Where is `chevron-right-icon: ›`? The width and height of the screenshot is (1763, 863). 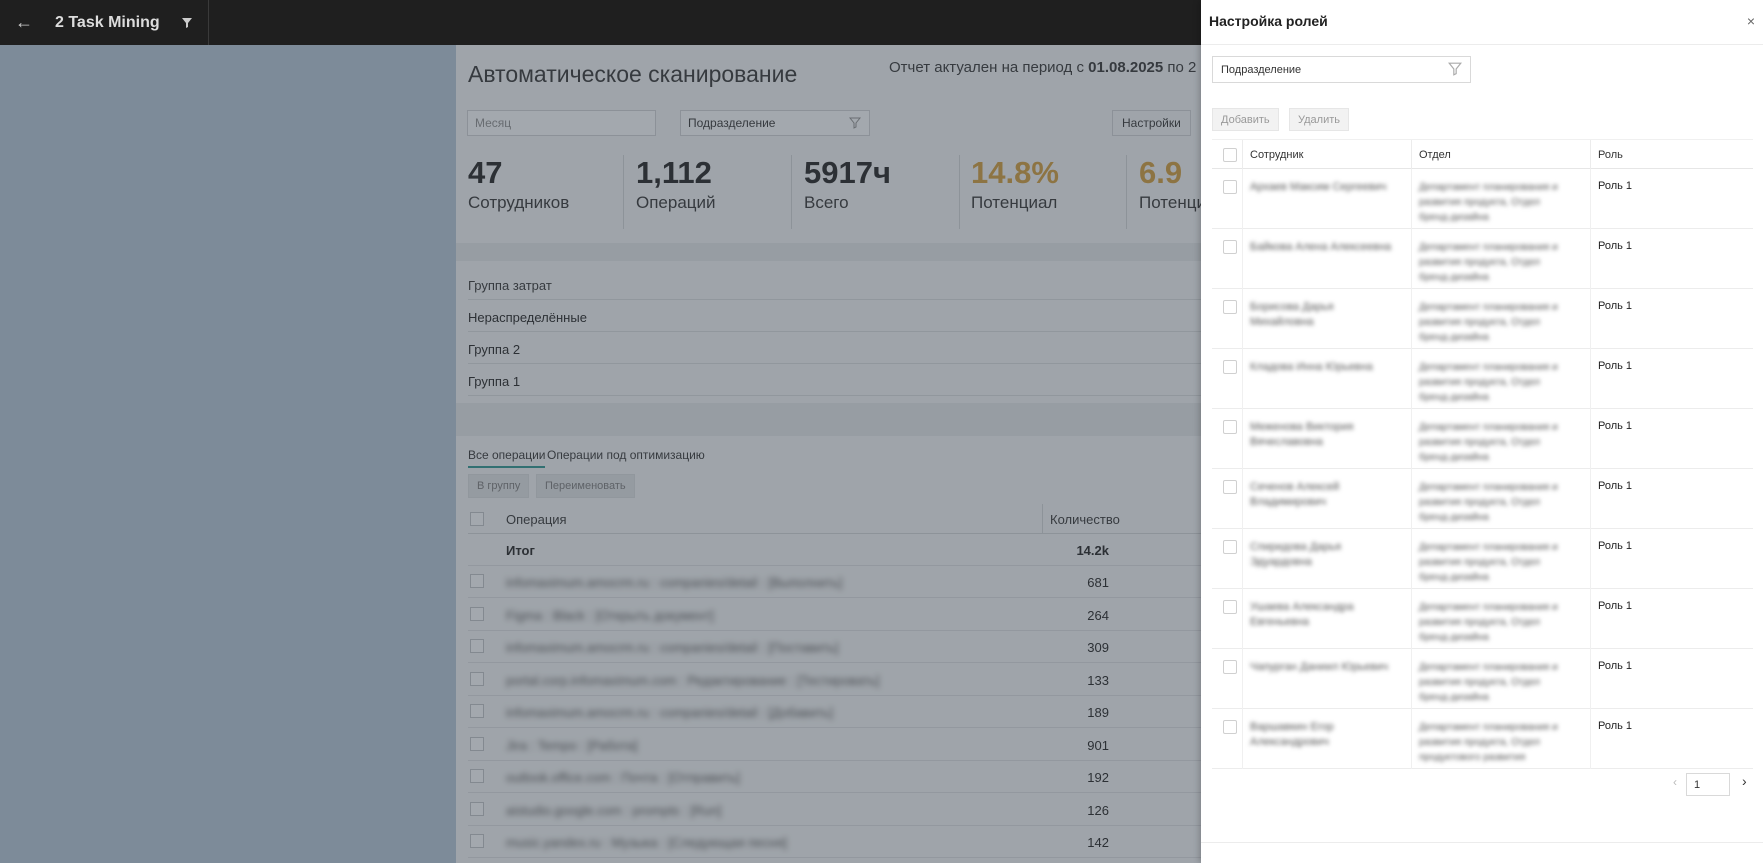 chevron-right-icon: › is located at coordinates (1744, 781).